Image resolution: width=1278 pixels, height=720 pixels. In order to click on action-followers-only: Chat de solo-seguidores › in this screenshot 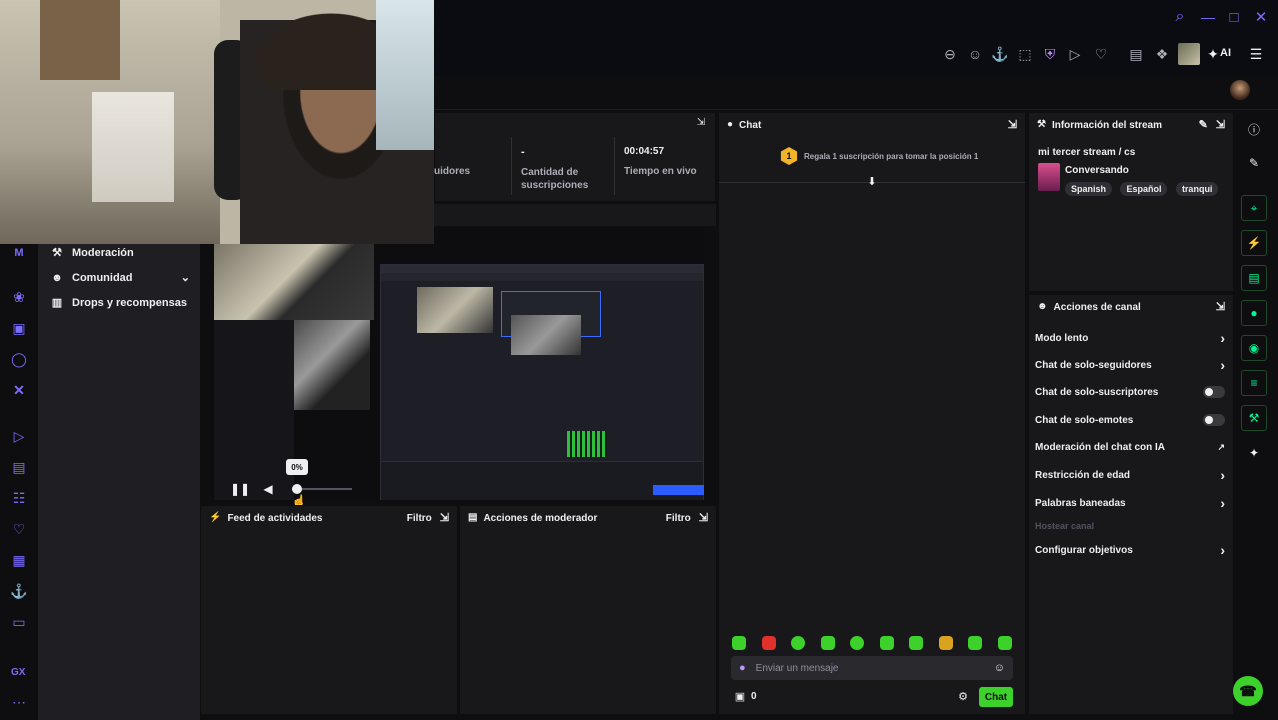, I will do `click(1130, 365)`.